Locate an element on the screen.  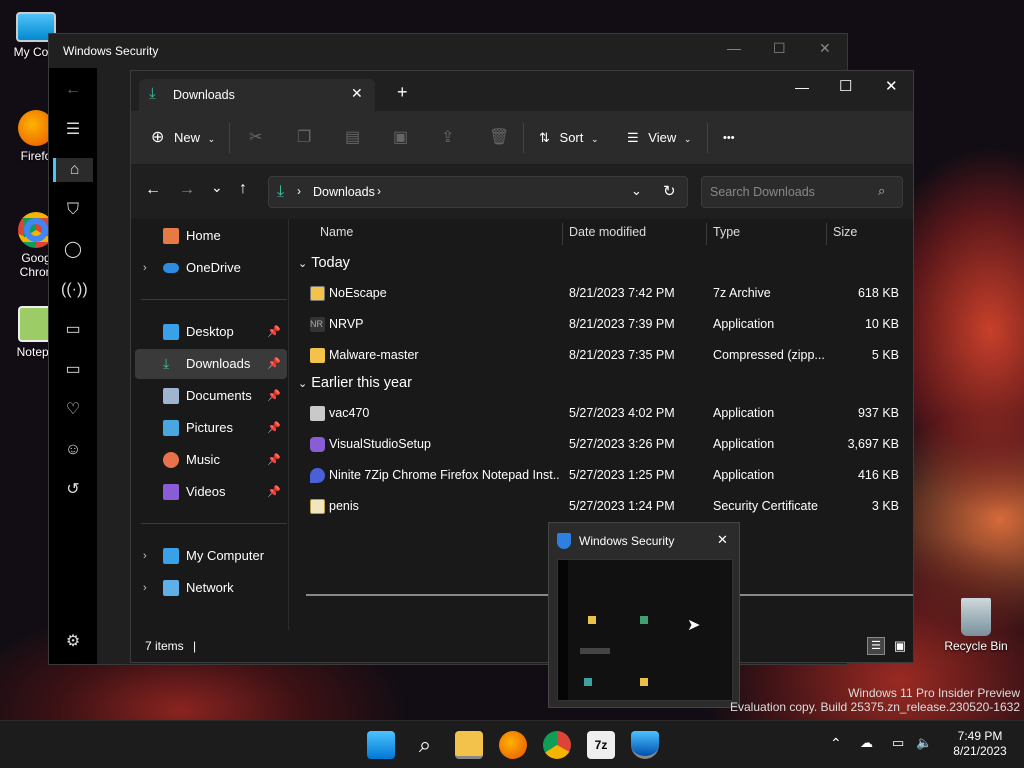
new-button: ⊕ New ⌄ is located at coordinates (183, 138).